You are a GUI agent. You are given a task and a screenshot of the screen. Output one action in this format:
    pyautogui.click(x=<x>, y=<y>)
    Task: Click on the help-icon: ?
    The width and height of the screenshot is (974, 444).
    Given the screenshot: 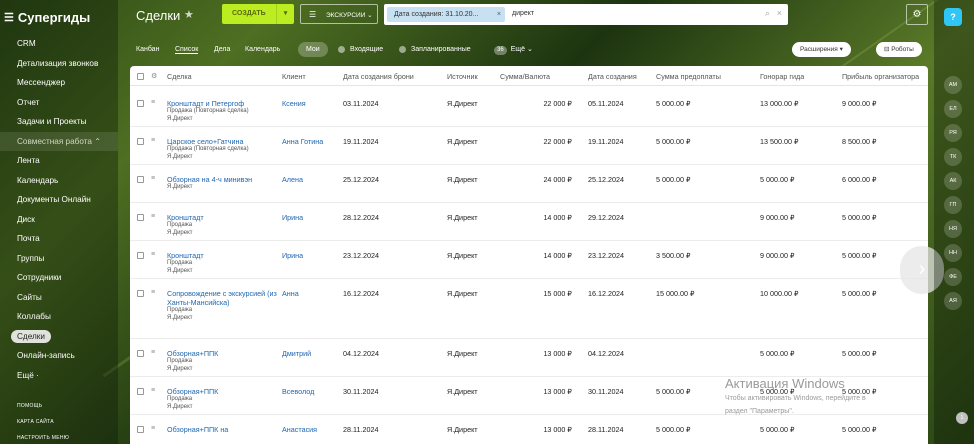 What is the action you would take?
    pyautogui.click(x=953, y=17)
    